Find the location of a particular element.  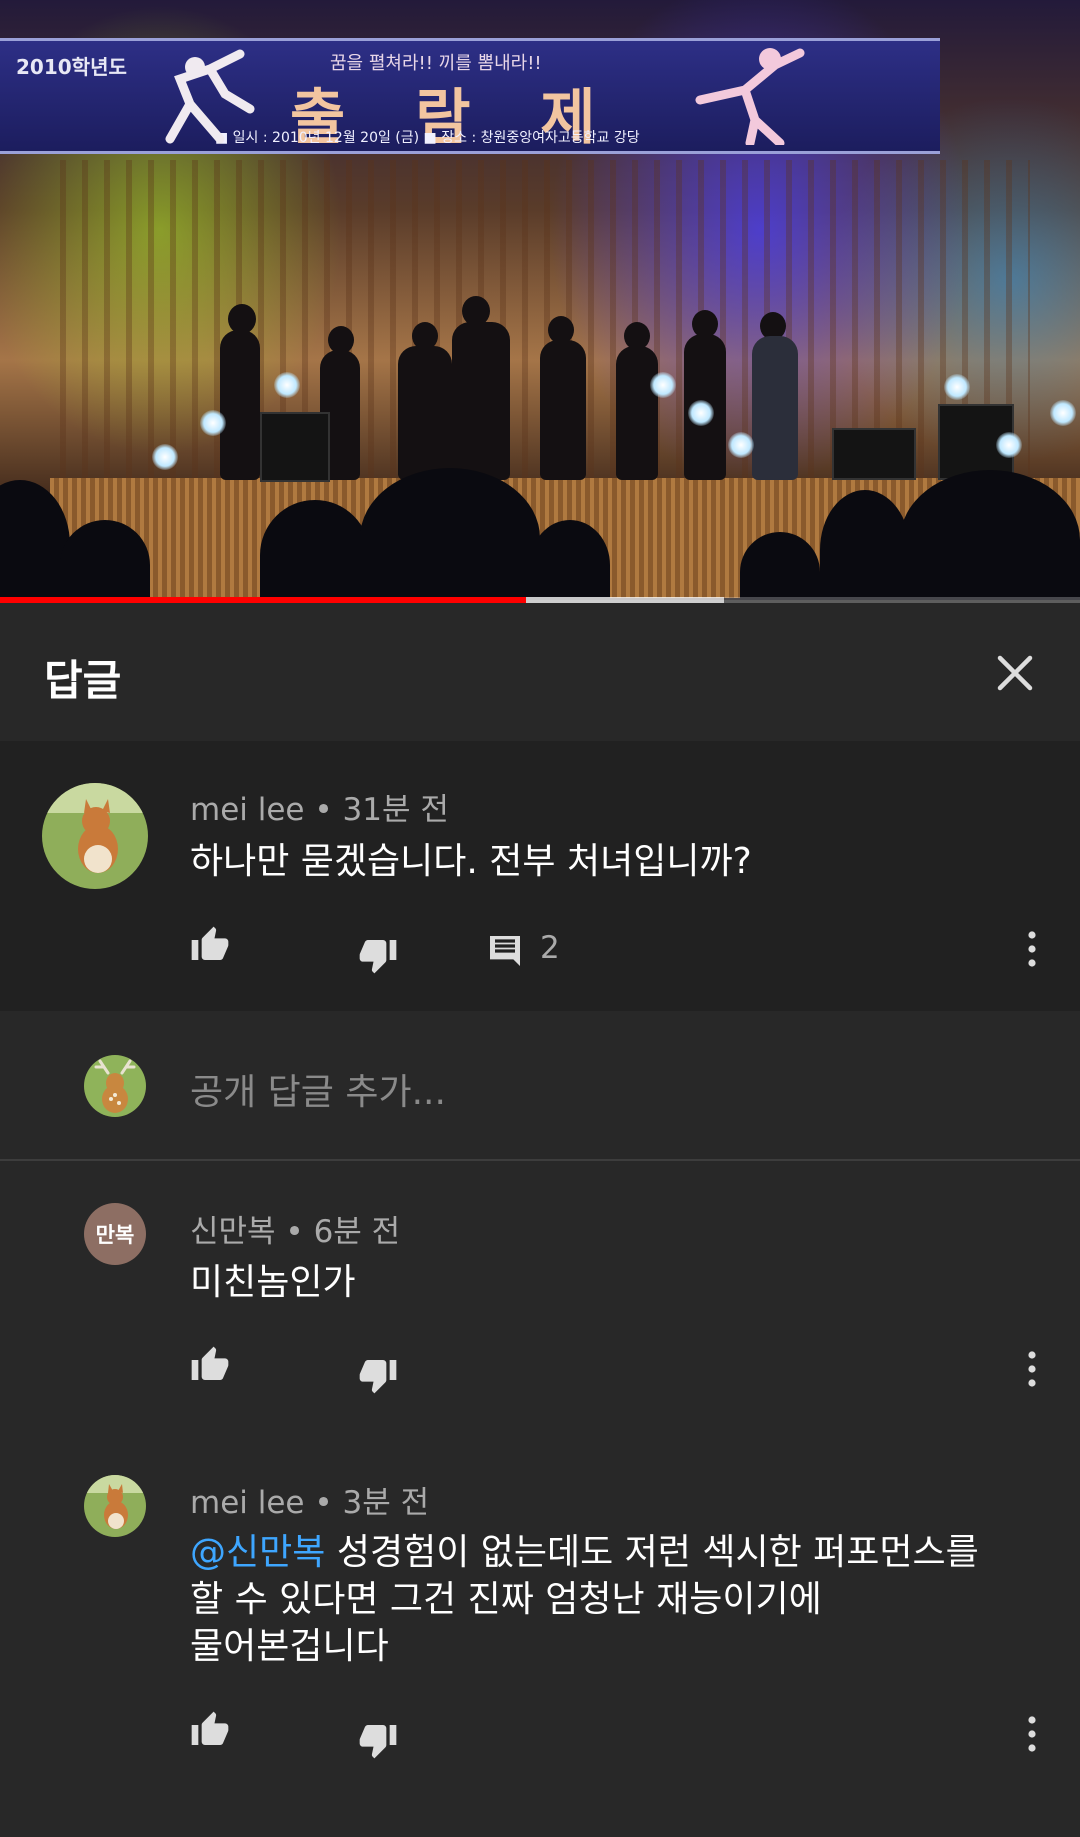

stage-banner: 2010학년도 꿈을 펼쳐라!! 끼를 뽐내라!! 출람제 ■ 일시 is located at coordinates (470, 96).